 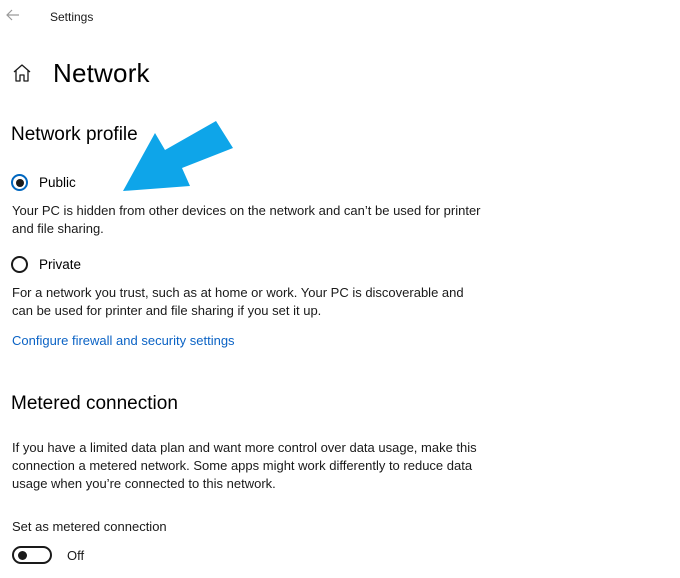 What do you see at coordinates (94, 403) in the screenshot?
I see `metered-connection-heading: Metered connection` at bounding box center [94, 403].